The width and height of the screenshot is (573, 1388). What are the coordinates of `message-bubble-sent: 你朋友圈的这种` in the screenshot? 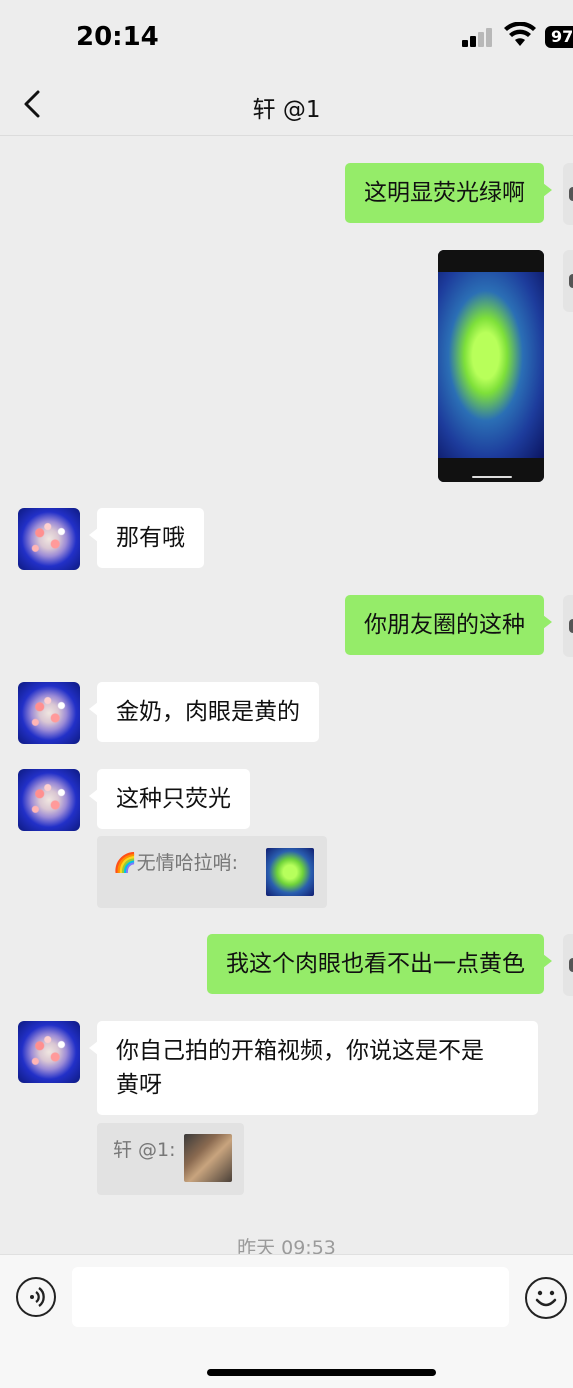 It's located at (448, 625).